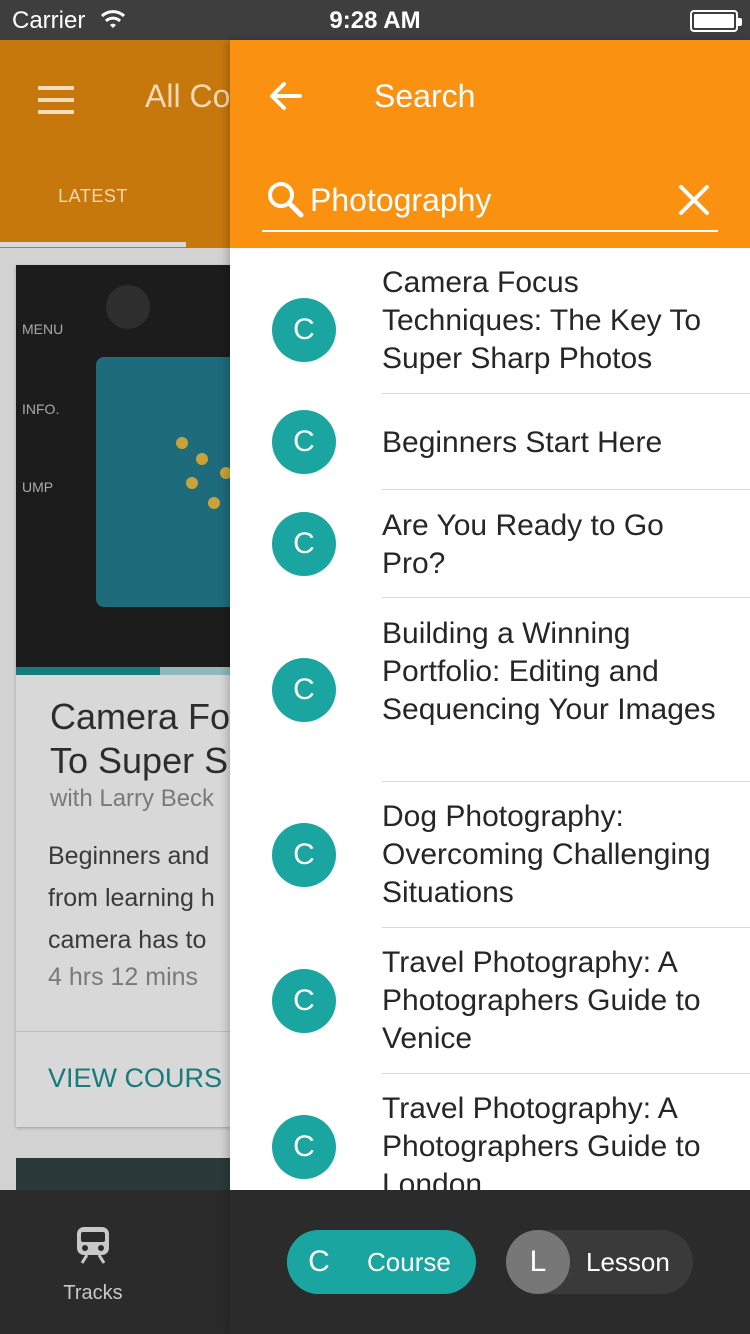 This screenshot has width=750, height=1334. I want to click on course-duration: 4 hrs 12 mins, so click(123, 977).